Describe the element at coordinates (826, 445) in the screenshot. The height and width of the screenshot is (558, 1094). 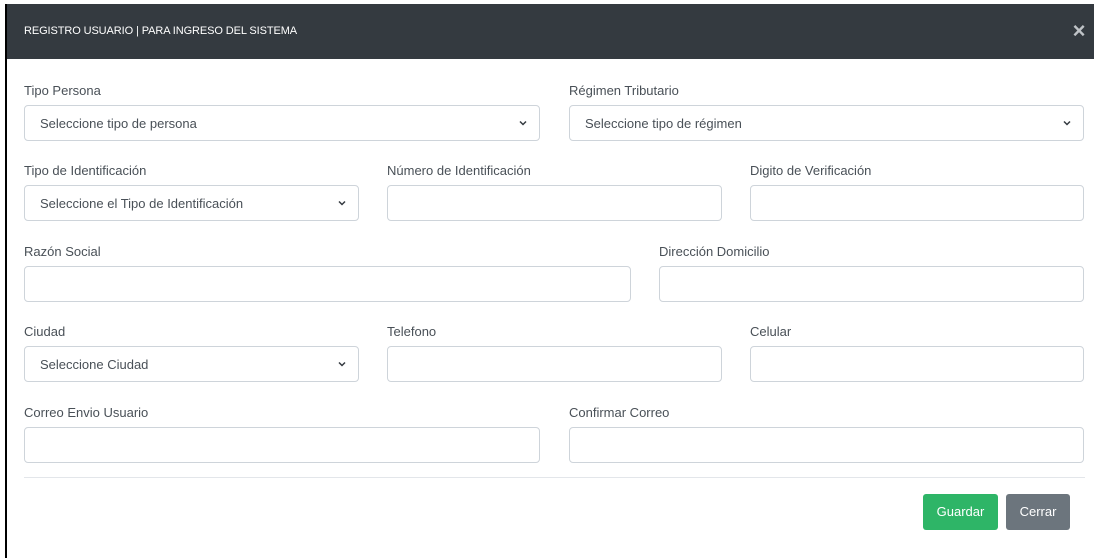
I see `confirmar-correo-input` at that location.